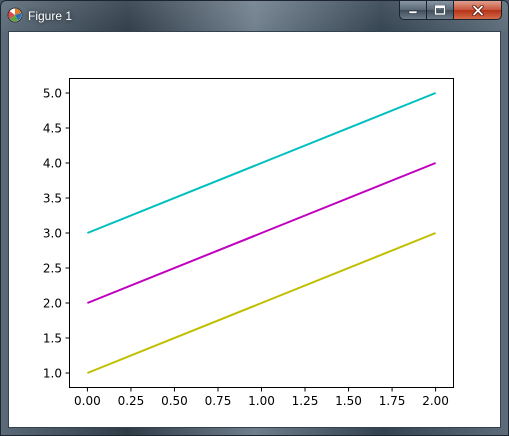 The height and width of the screenshot is (436, 509). I want to click on window-title: Figure 1, so click(50, 16).